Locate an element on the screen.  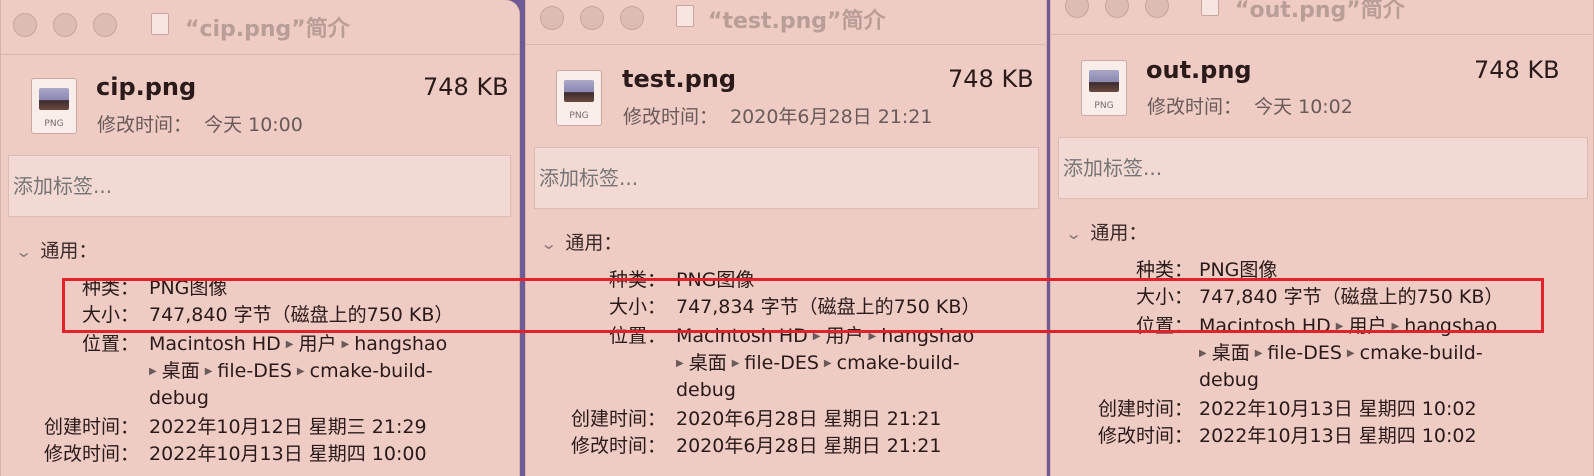
title-bar: “test.png”简介 is located at coordinates (786, 25).